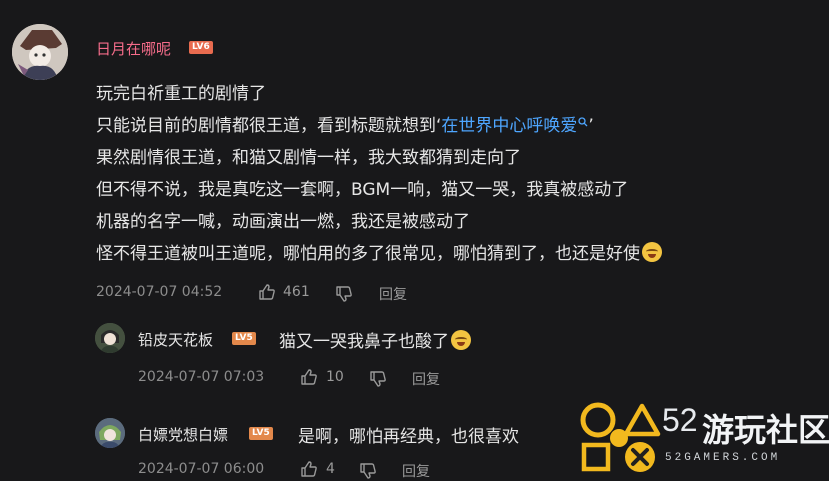 Image resolution: width=829 pixels, height=481 pixels. Describe the element at coordinates (364, 342) in the screenshot. I see `reply-text: 猫又一哭我鼻子也酸了` at that location.